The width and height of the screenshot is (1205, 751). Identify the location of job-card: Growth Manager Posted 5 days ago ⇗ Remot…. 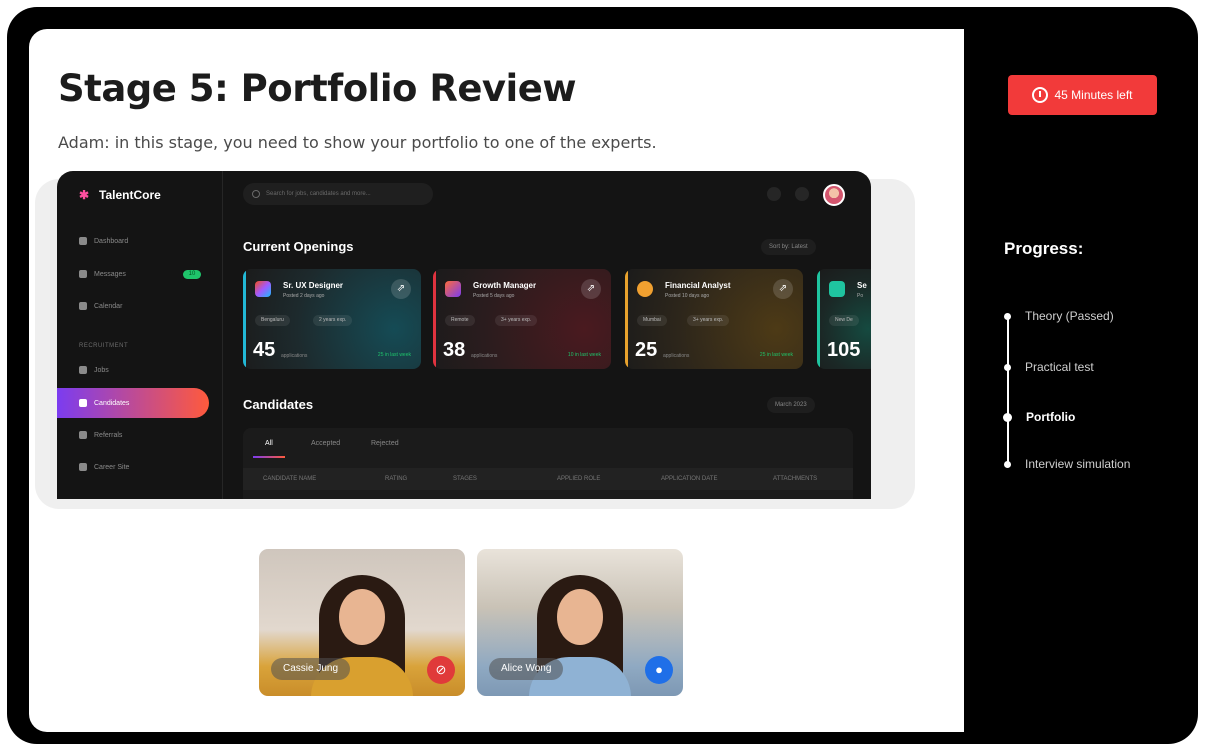
(522, 319).